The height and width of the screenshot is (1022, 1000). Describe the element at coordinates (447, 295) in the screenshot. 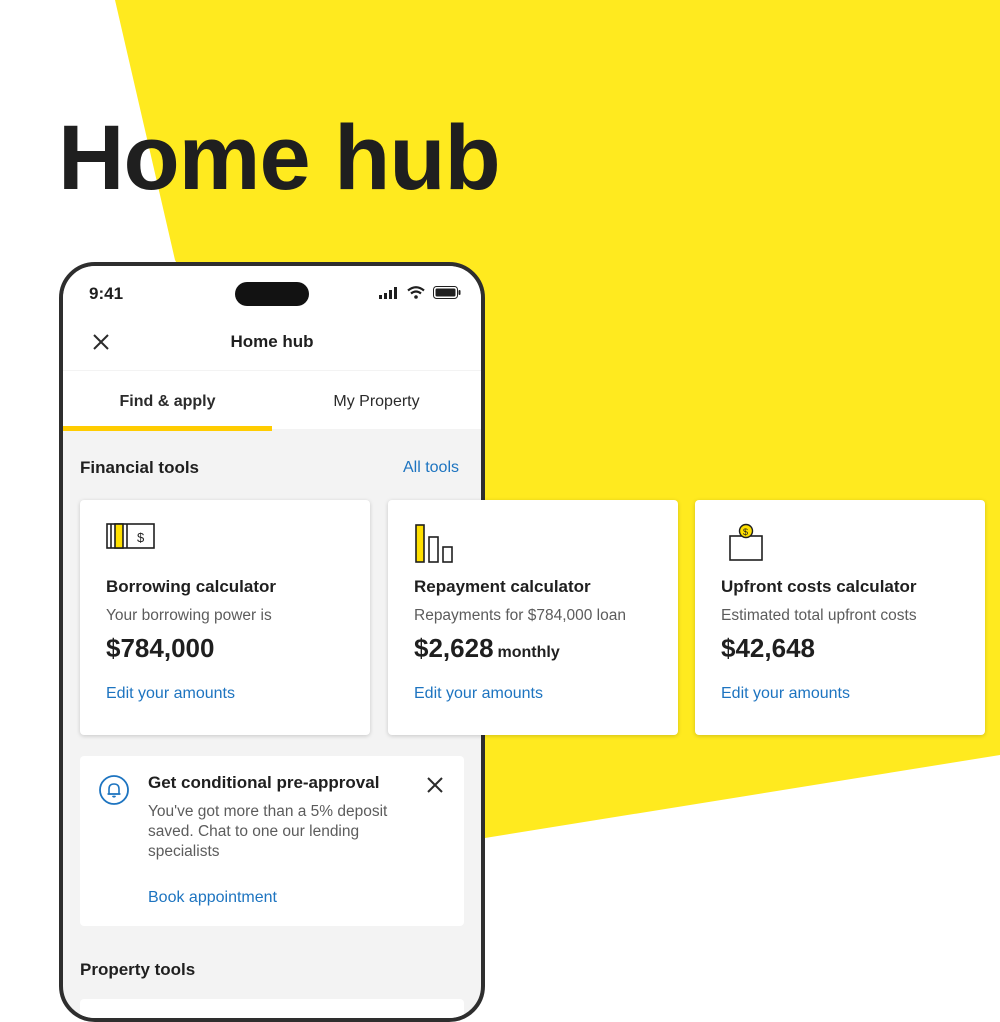

I see `battery-icon` at that location.